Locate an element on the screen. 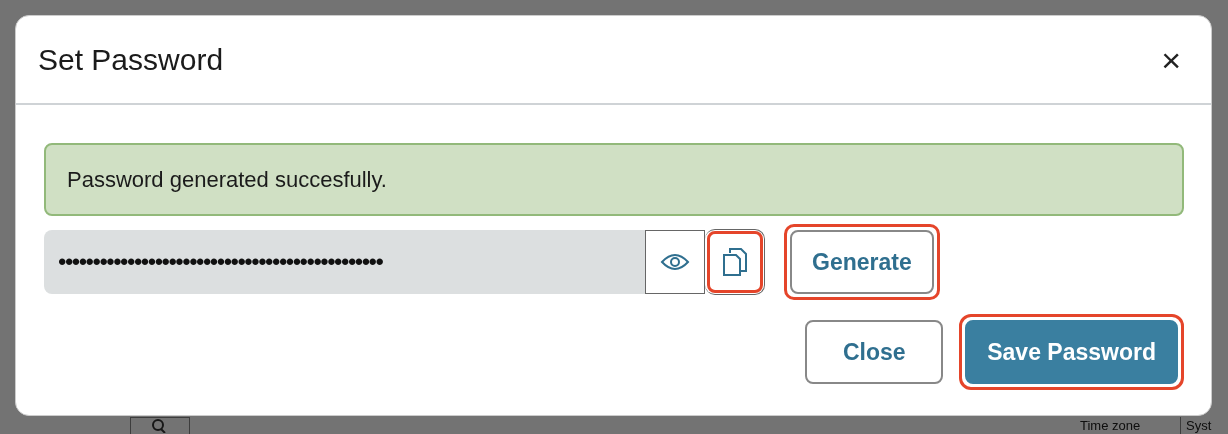 Image resolution: width=1228 pixels, height=434 pixels. eye-icon is located at coordinates (675, 262).